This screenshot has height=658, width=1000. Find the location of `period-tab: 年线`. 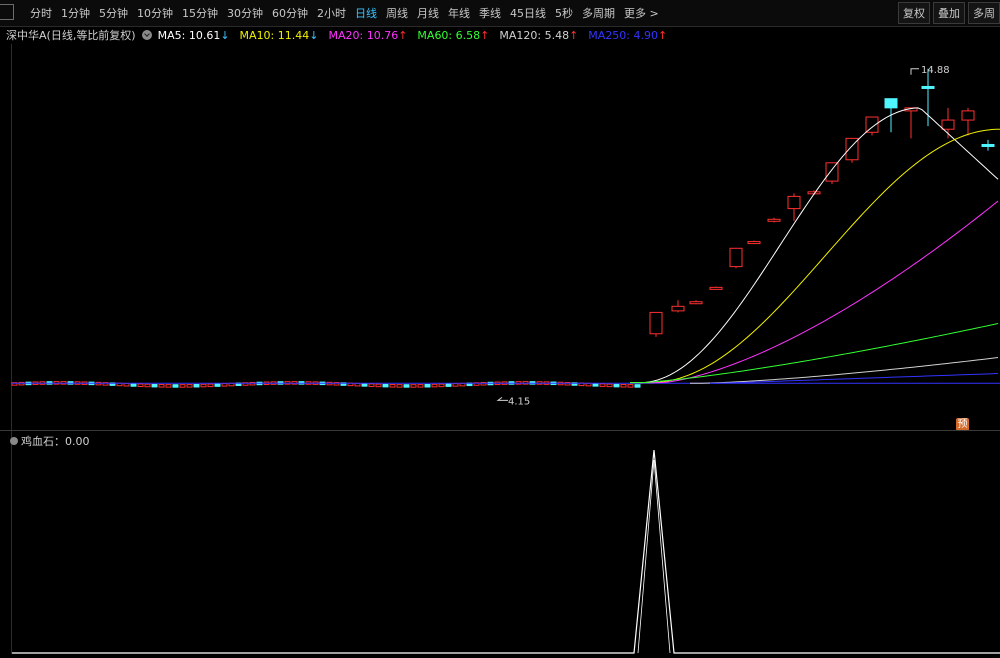

period-tab: 年线 is located at coordinates (459, 13).